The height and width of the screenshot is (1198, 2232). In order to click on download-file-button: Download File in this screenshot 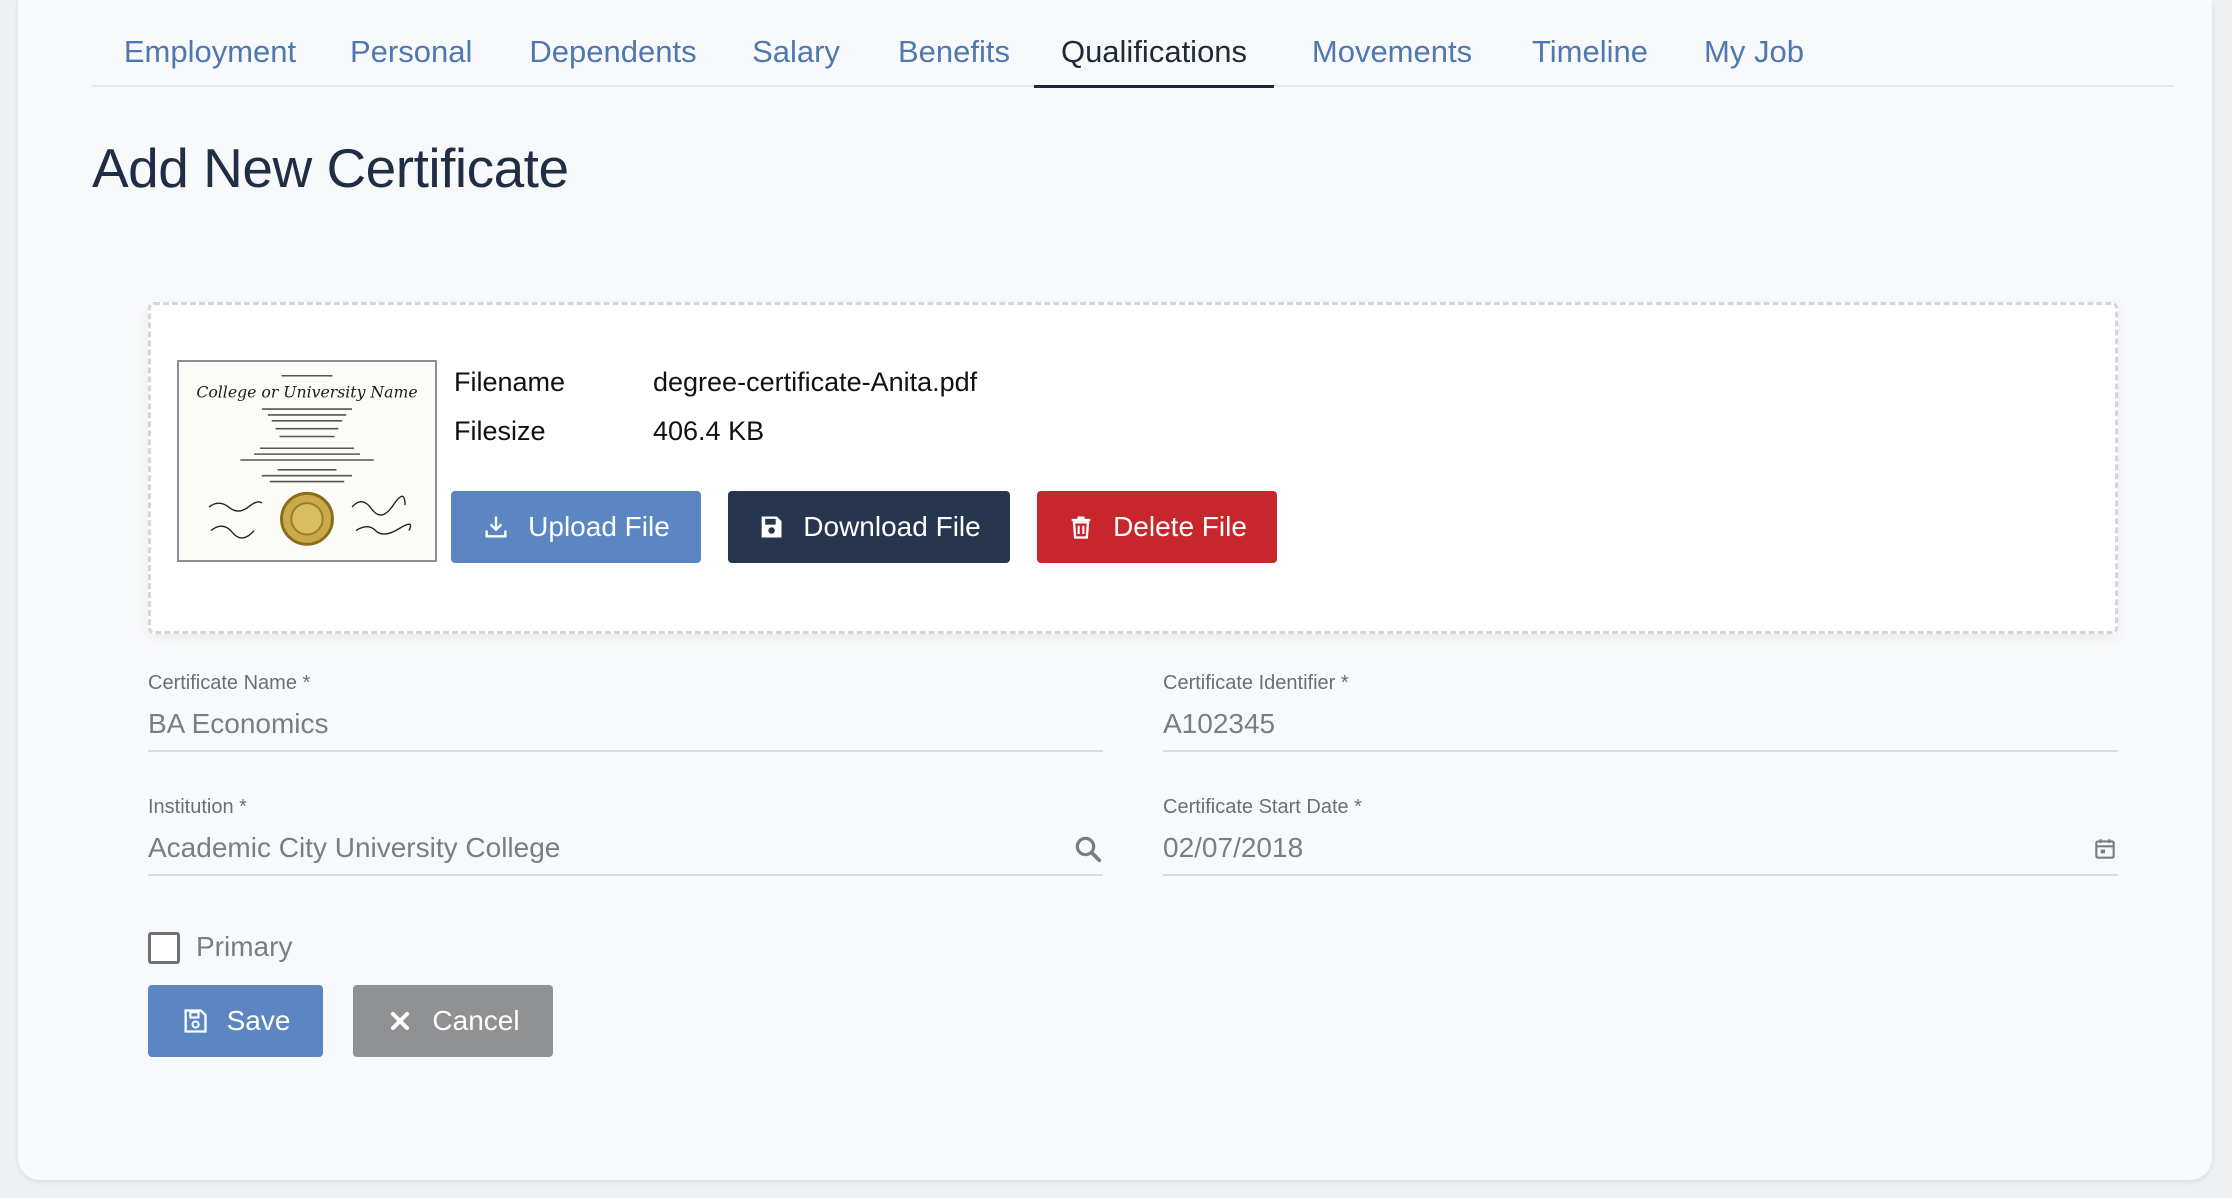, I will do `click(869, 527)`.